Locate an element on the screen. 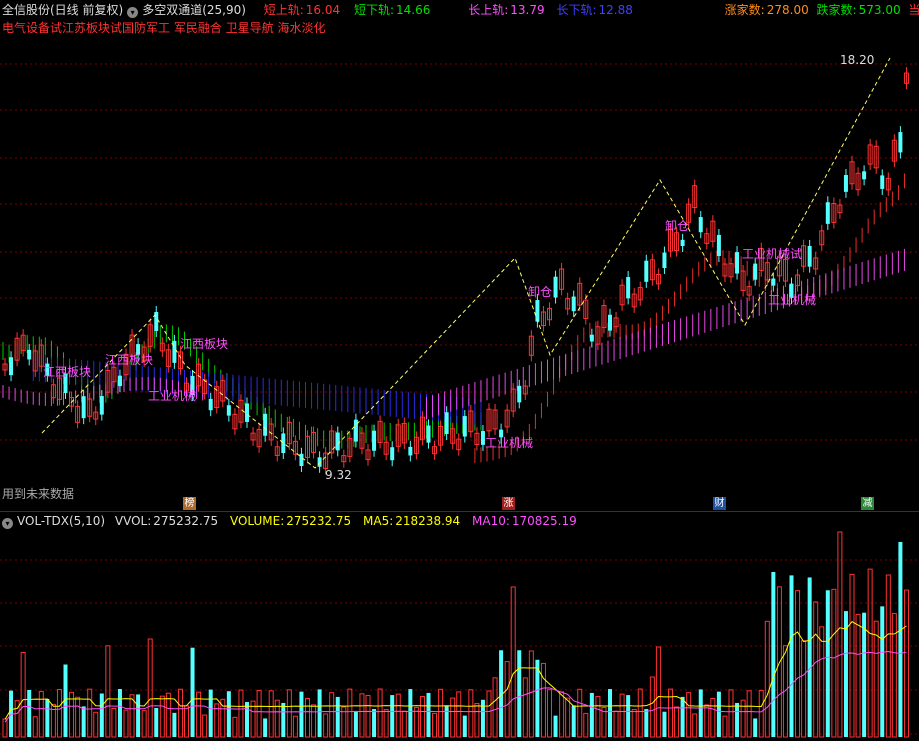 The image size is (919, 741). volume-value: 275232.75 is located at coordinates (319, 521).